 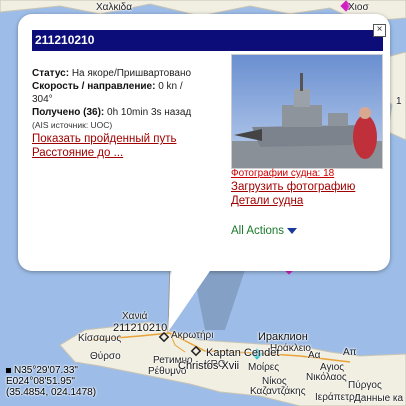 I want to click on coordinate-lat: N35°29'07.33", so click(x=46, y=370).